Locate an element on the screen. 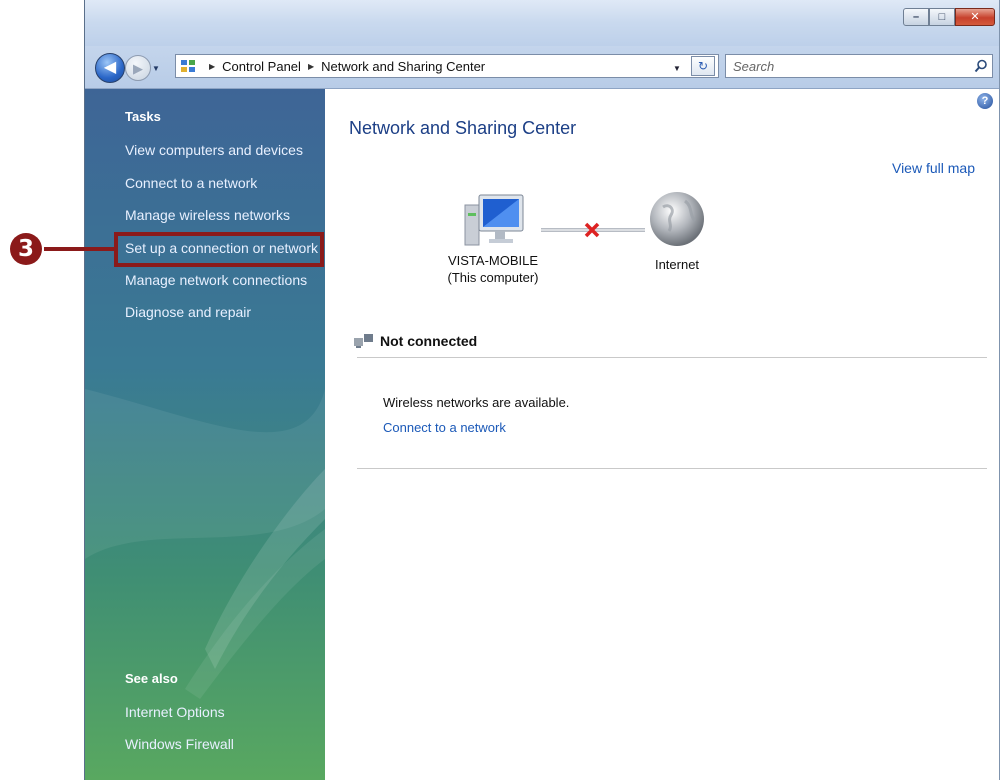  link-internet-options: Internet Options is located at coordinates (175, 712).